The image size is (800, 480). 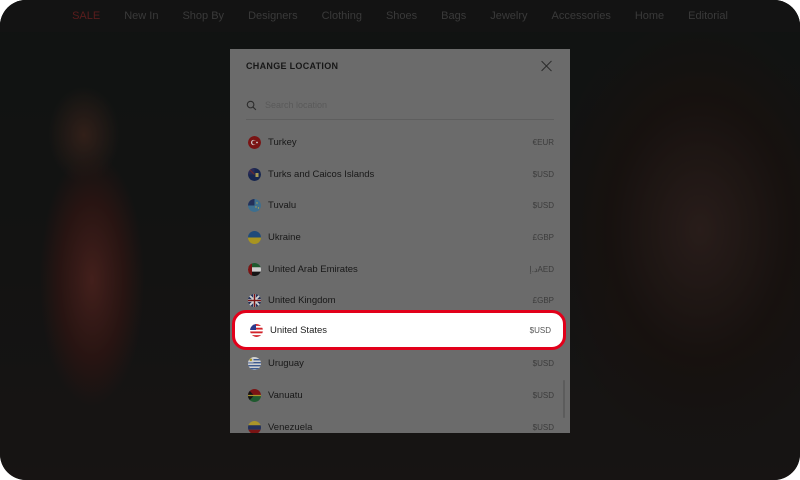 I want to click on nav-item-accessories: Accessories, so click(x=581, y=16).